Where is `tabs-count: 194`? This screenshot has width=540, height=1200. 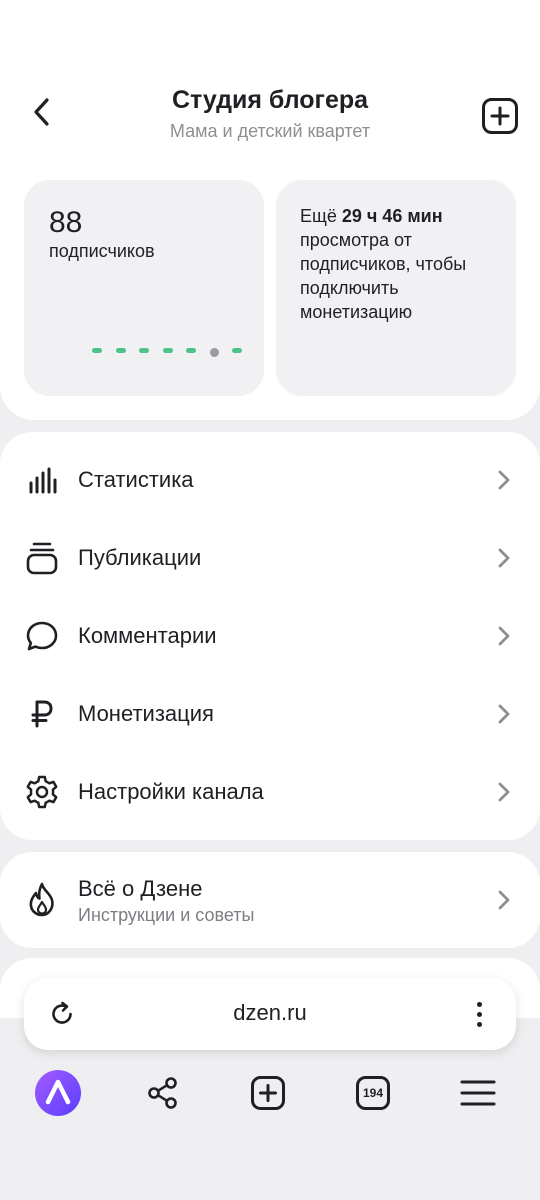 tabs-count: 194 is located at coordinates (373, 1093).